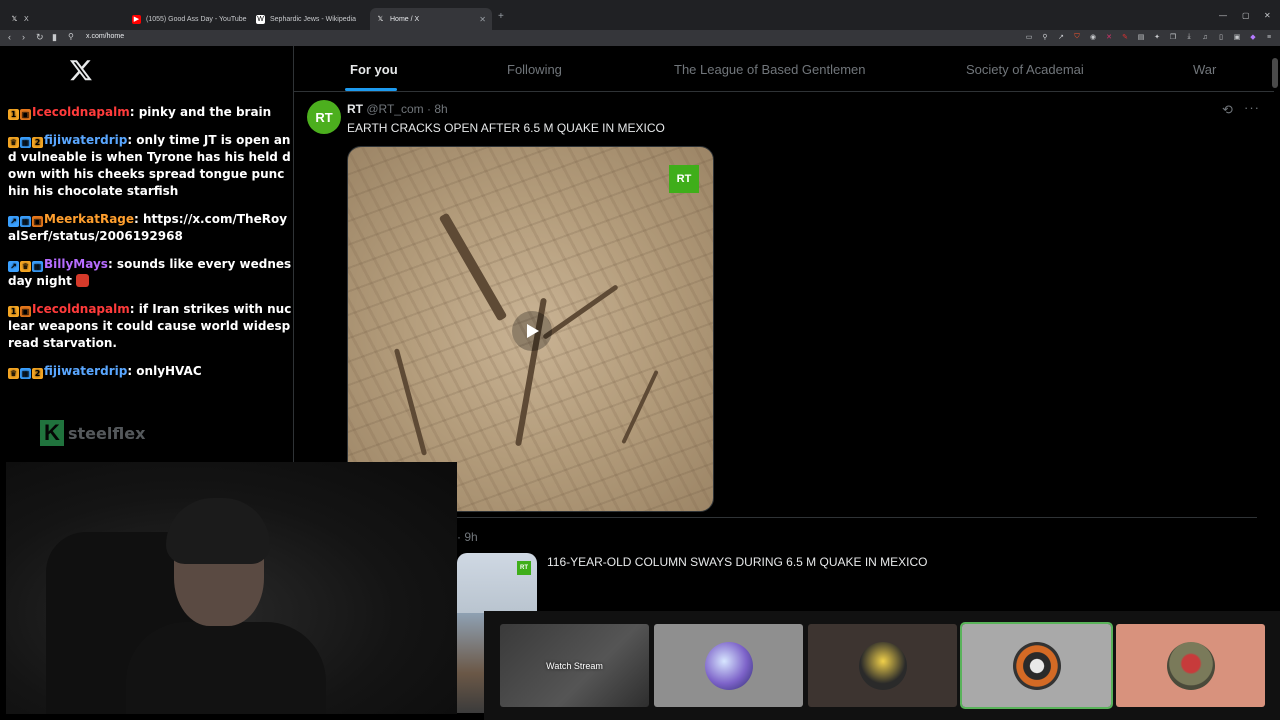 This screenshot has height=720, width=1280. I want to click on forward-icon: ›, so click(23, 37).